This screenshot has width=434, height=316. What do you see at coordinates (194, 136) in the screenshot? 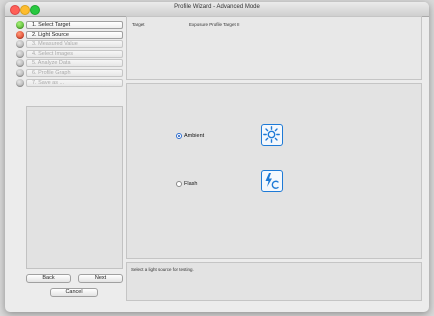
I see `ambient-label: Ambient` at bounding box center [194, 136].